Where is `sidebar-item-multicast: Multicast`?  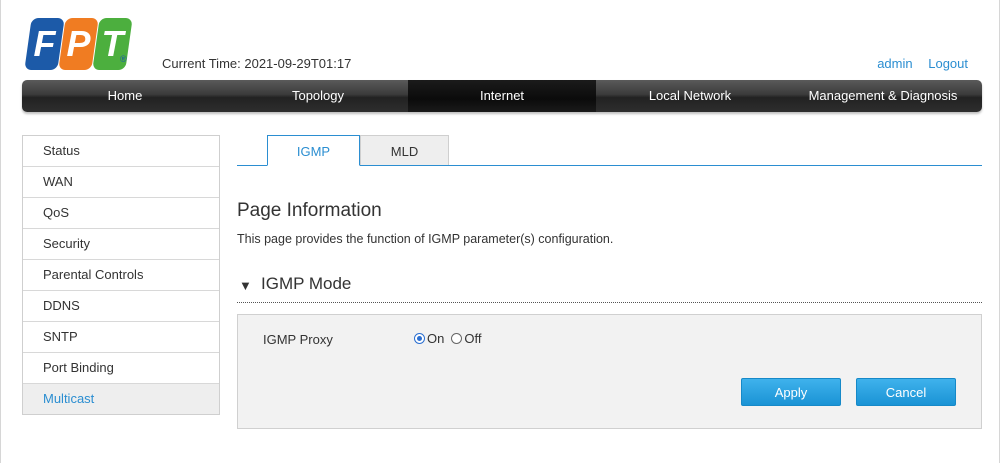
sidebar-item-multicast: Multicast is located at coordinates (121, 399).